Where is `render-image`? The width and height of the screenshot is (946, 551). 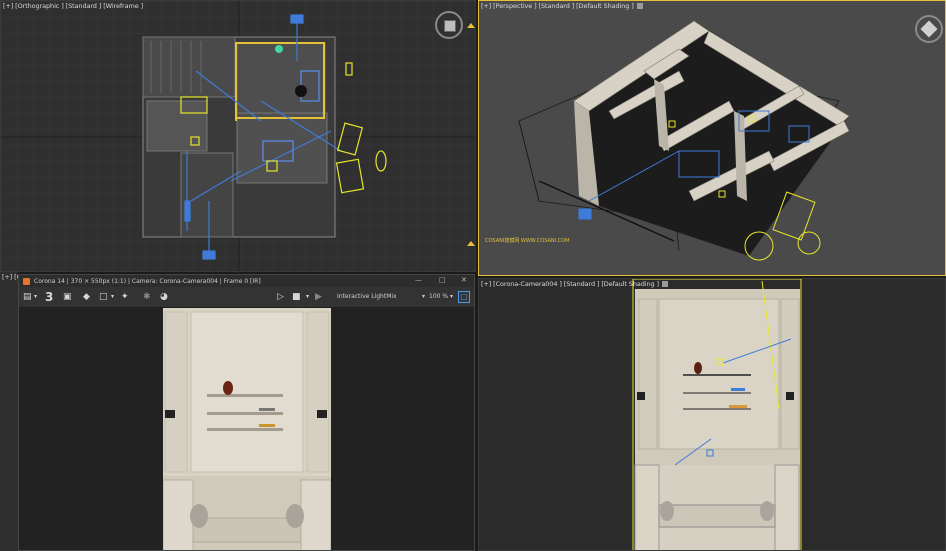
render-image is located at coordinates (247, 429).